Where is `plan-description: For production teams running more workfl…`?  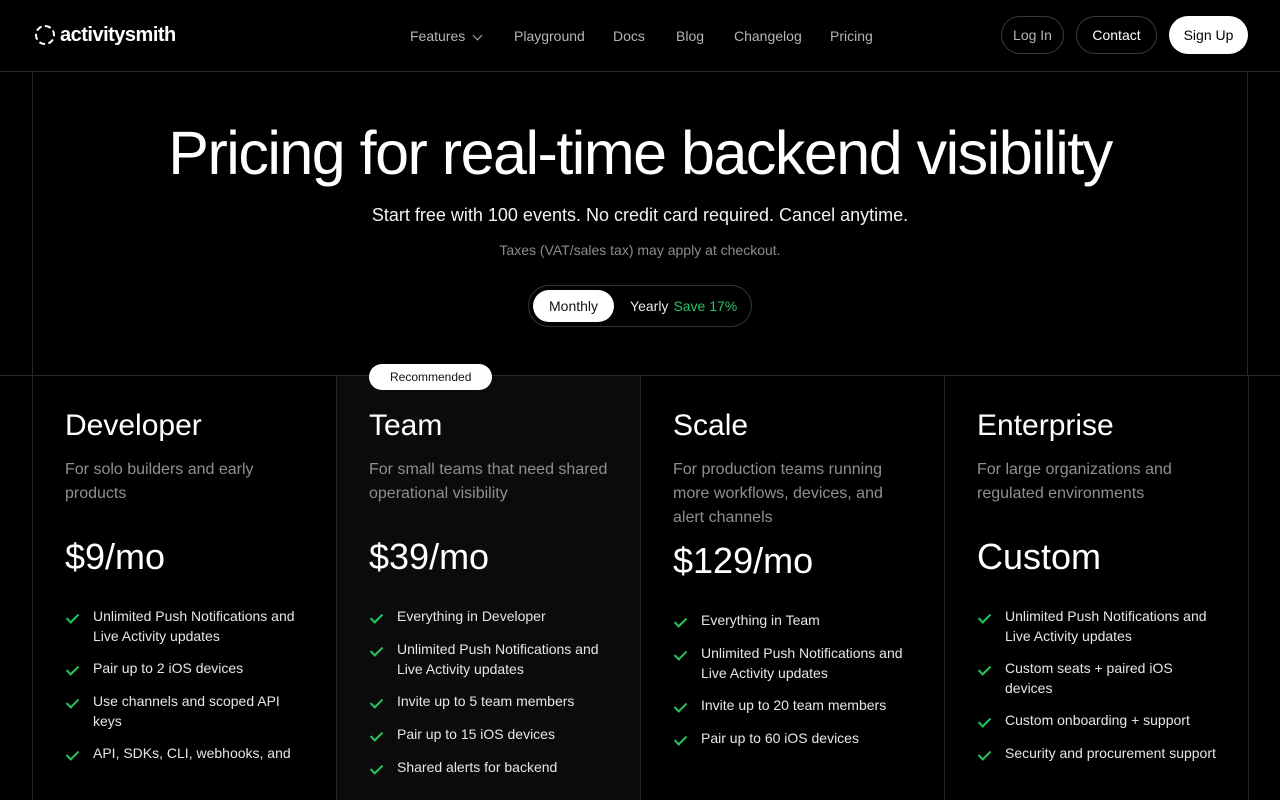
plan-description: For production teams running more workfl… is located at coordinates (778, 493).